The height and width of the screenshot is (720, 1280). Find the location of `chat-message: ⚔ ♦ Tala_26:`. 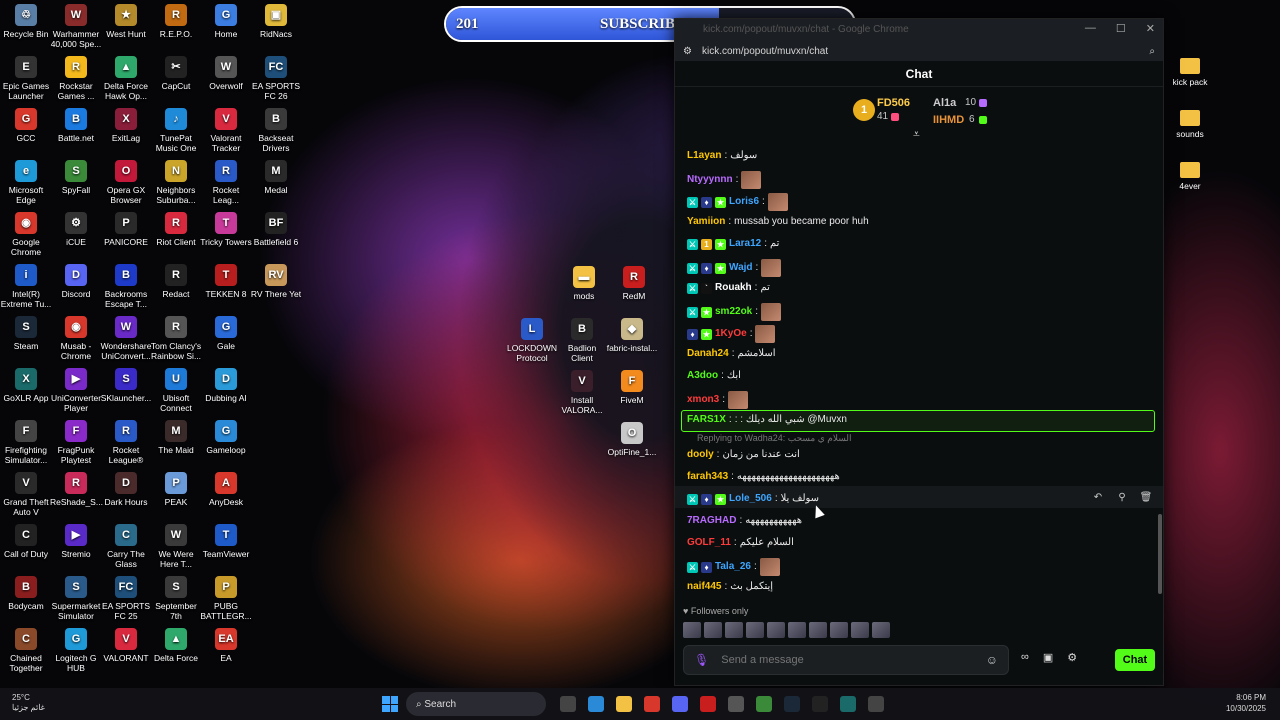

chat-message: ⚔ ♦ Tala_26: is located at coordinates (733, 567).